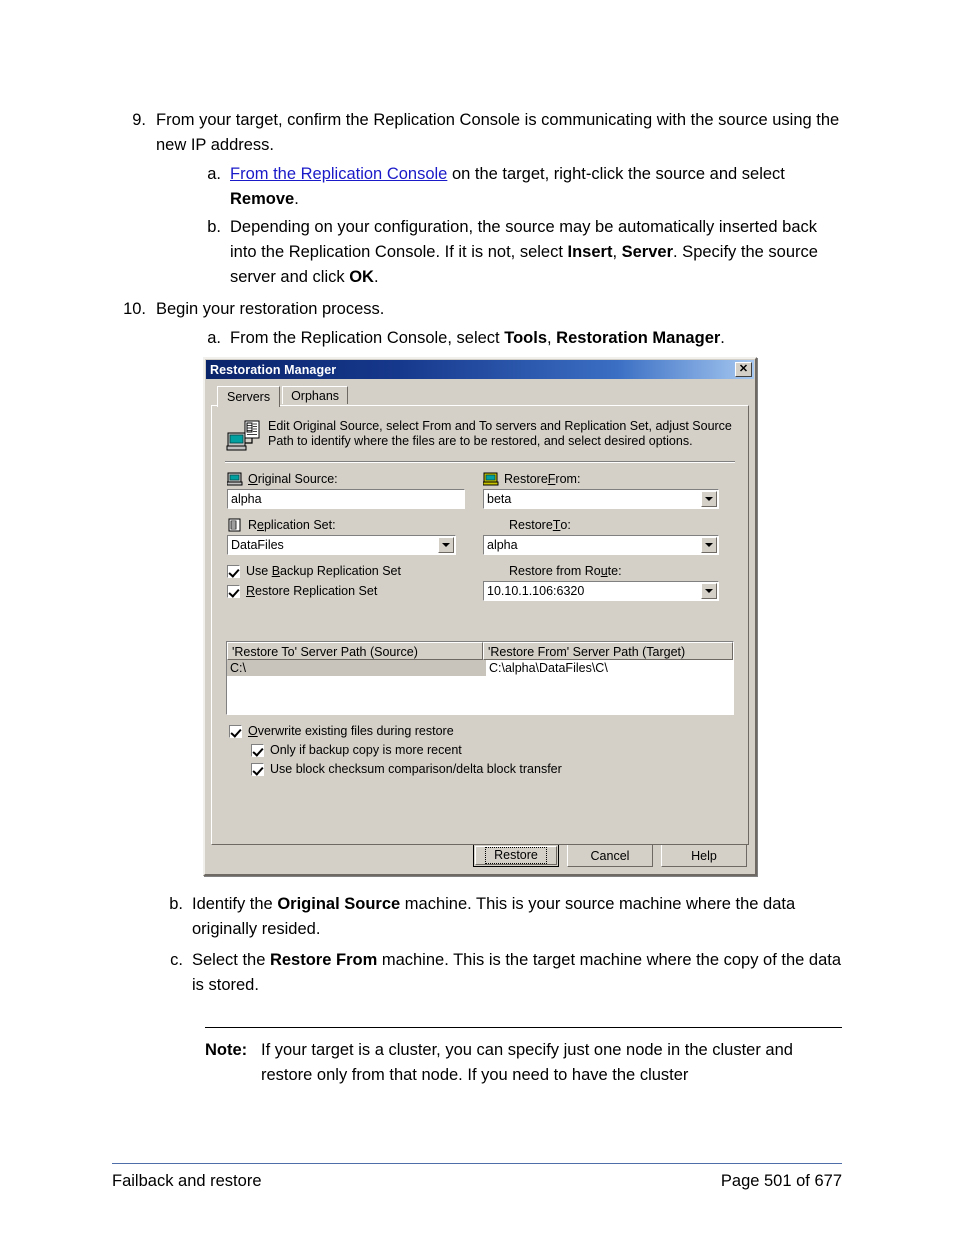 The height and width of the screenshot is (1235, 954). Describe the element at coordinates (601, 499) in the screenshot. I see `restore-from-combo: beta` at that location.